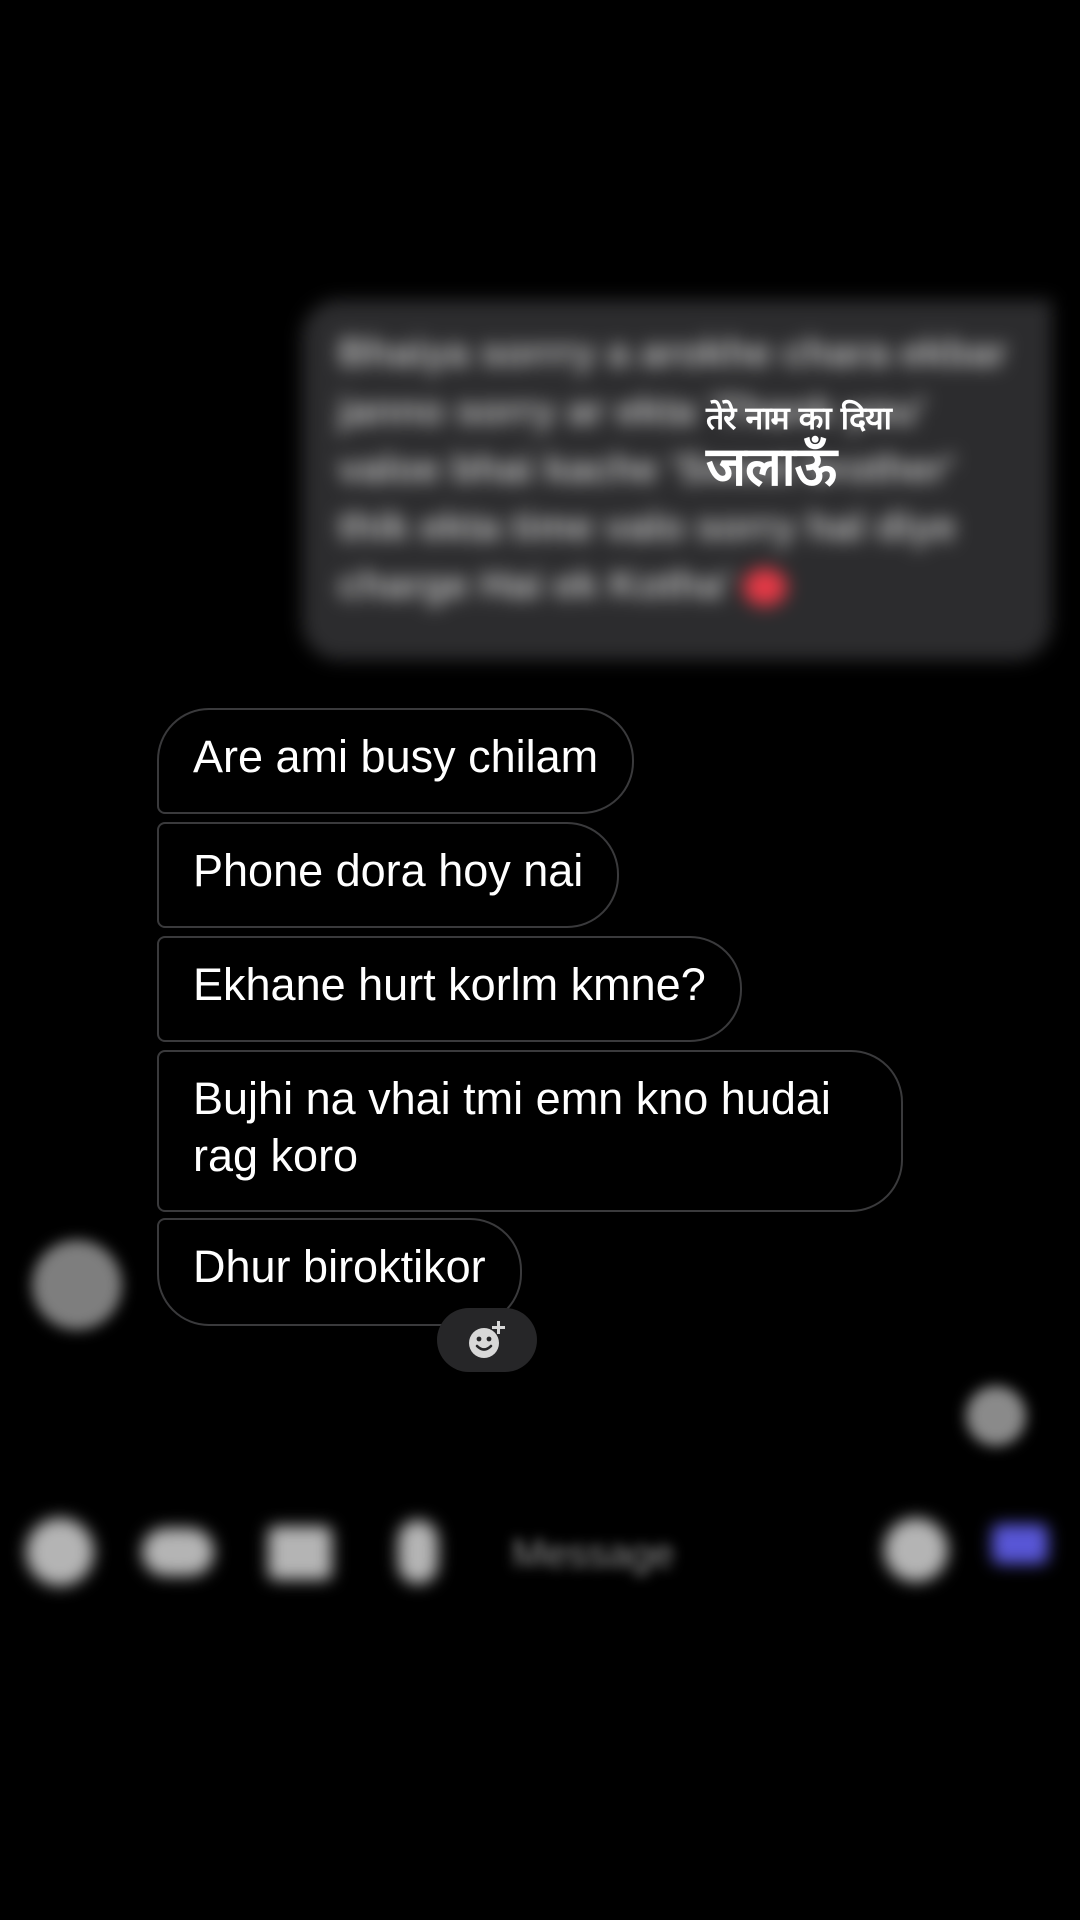 The height and width of the screenshot is (1920, 1080). I want to click on message-text: Ekhane hurt korlm kmne?, so click(449, 984).